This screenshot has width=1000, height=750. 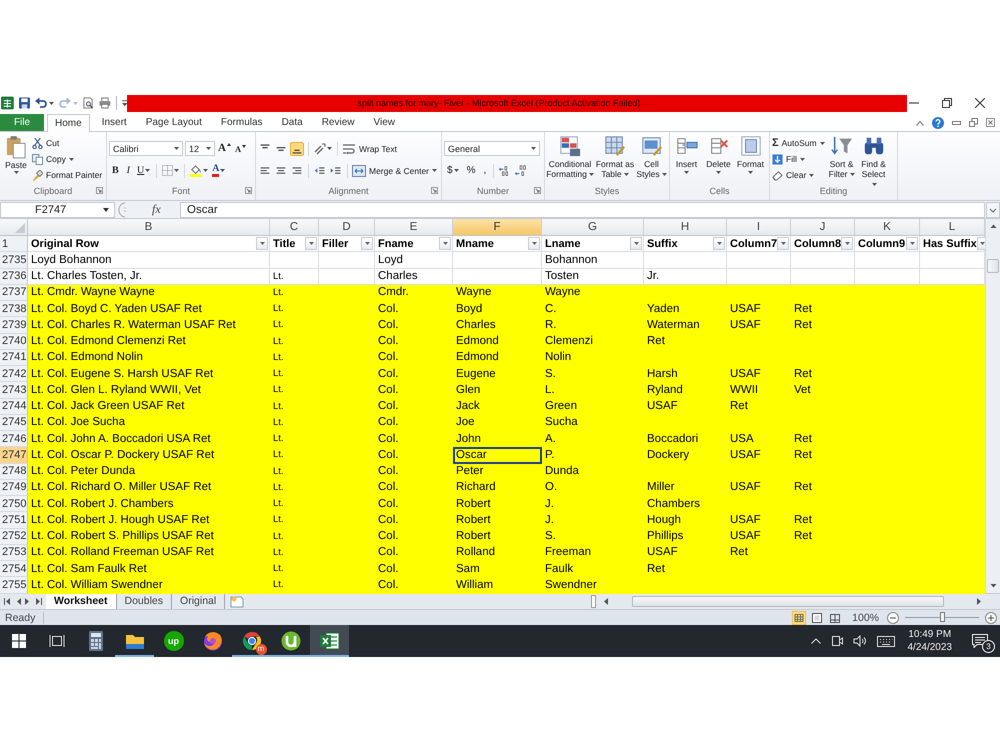 I want to click on speaker-icon, so click(x=859, y=641).